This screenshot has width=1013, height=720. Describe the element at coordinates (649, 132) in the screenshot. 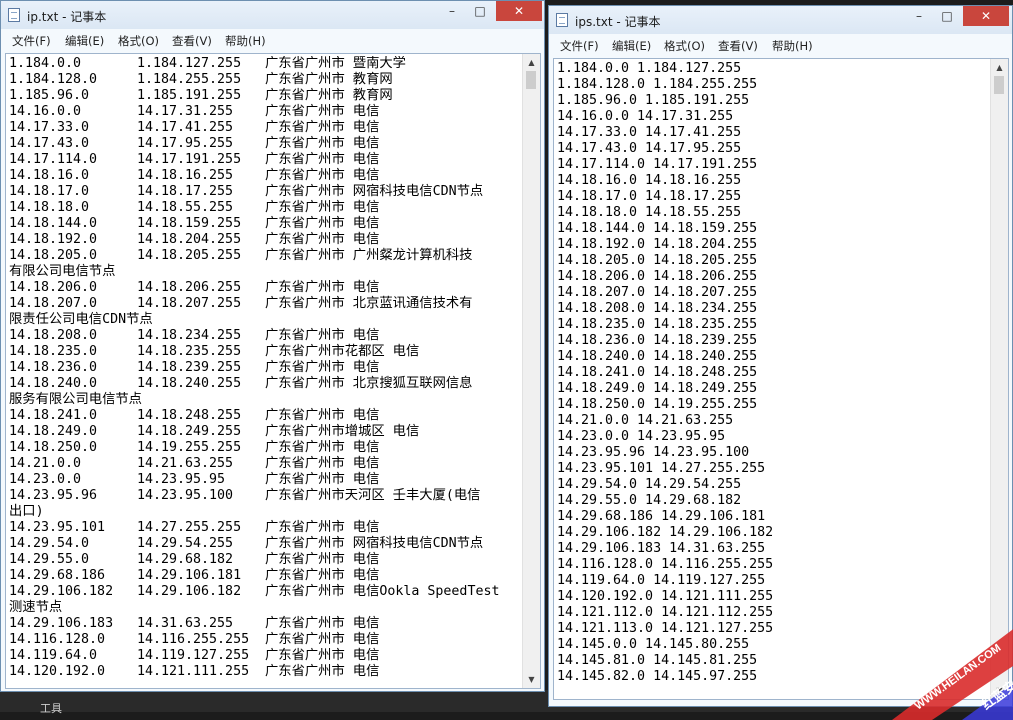

I see `text-line: 14.17.33.0 14.17.41.255` at that location.